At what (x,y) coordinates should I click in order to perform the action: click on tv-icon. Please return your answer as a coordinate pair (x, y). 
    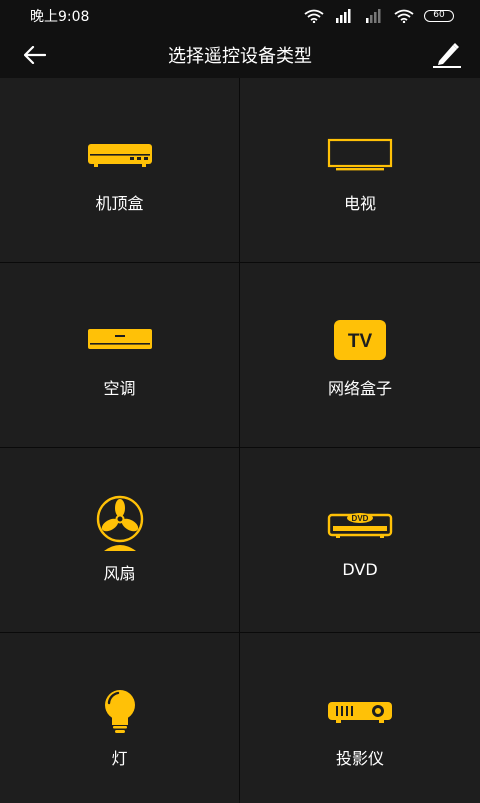
    Looking at the image, I should click on (360, 155).